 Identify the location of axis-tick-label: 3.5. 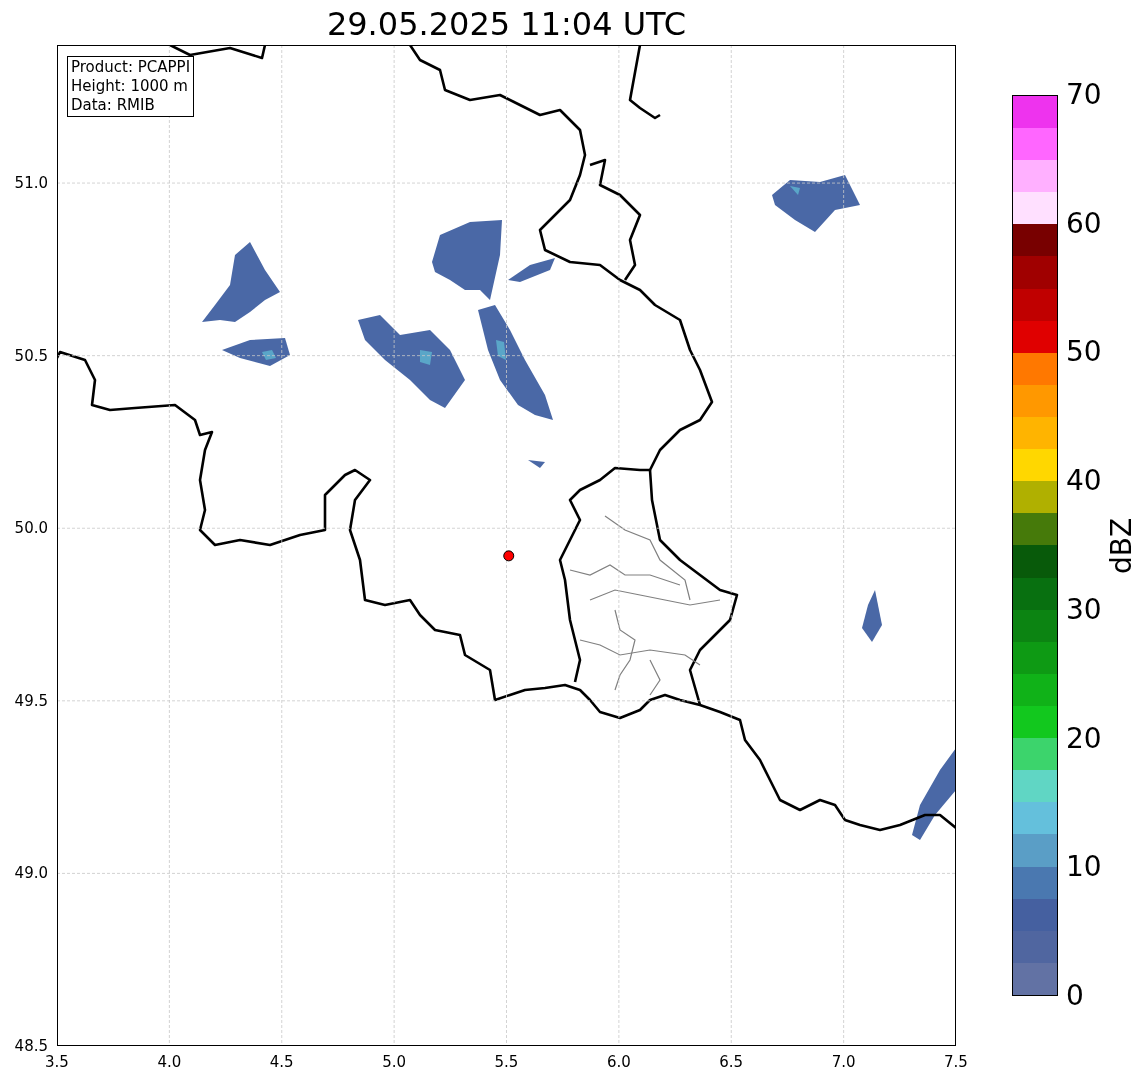
(57, 1062).